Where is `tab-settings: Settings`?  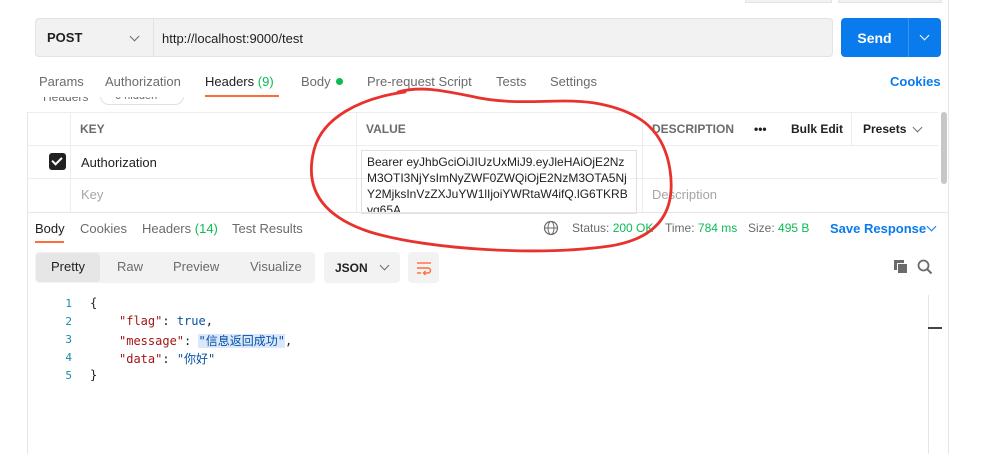 tab-settings: Settings is located at coordinates (573, 81).